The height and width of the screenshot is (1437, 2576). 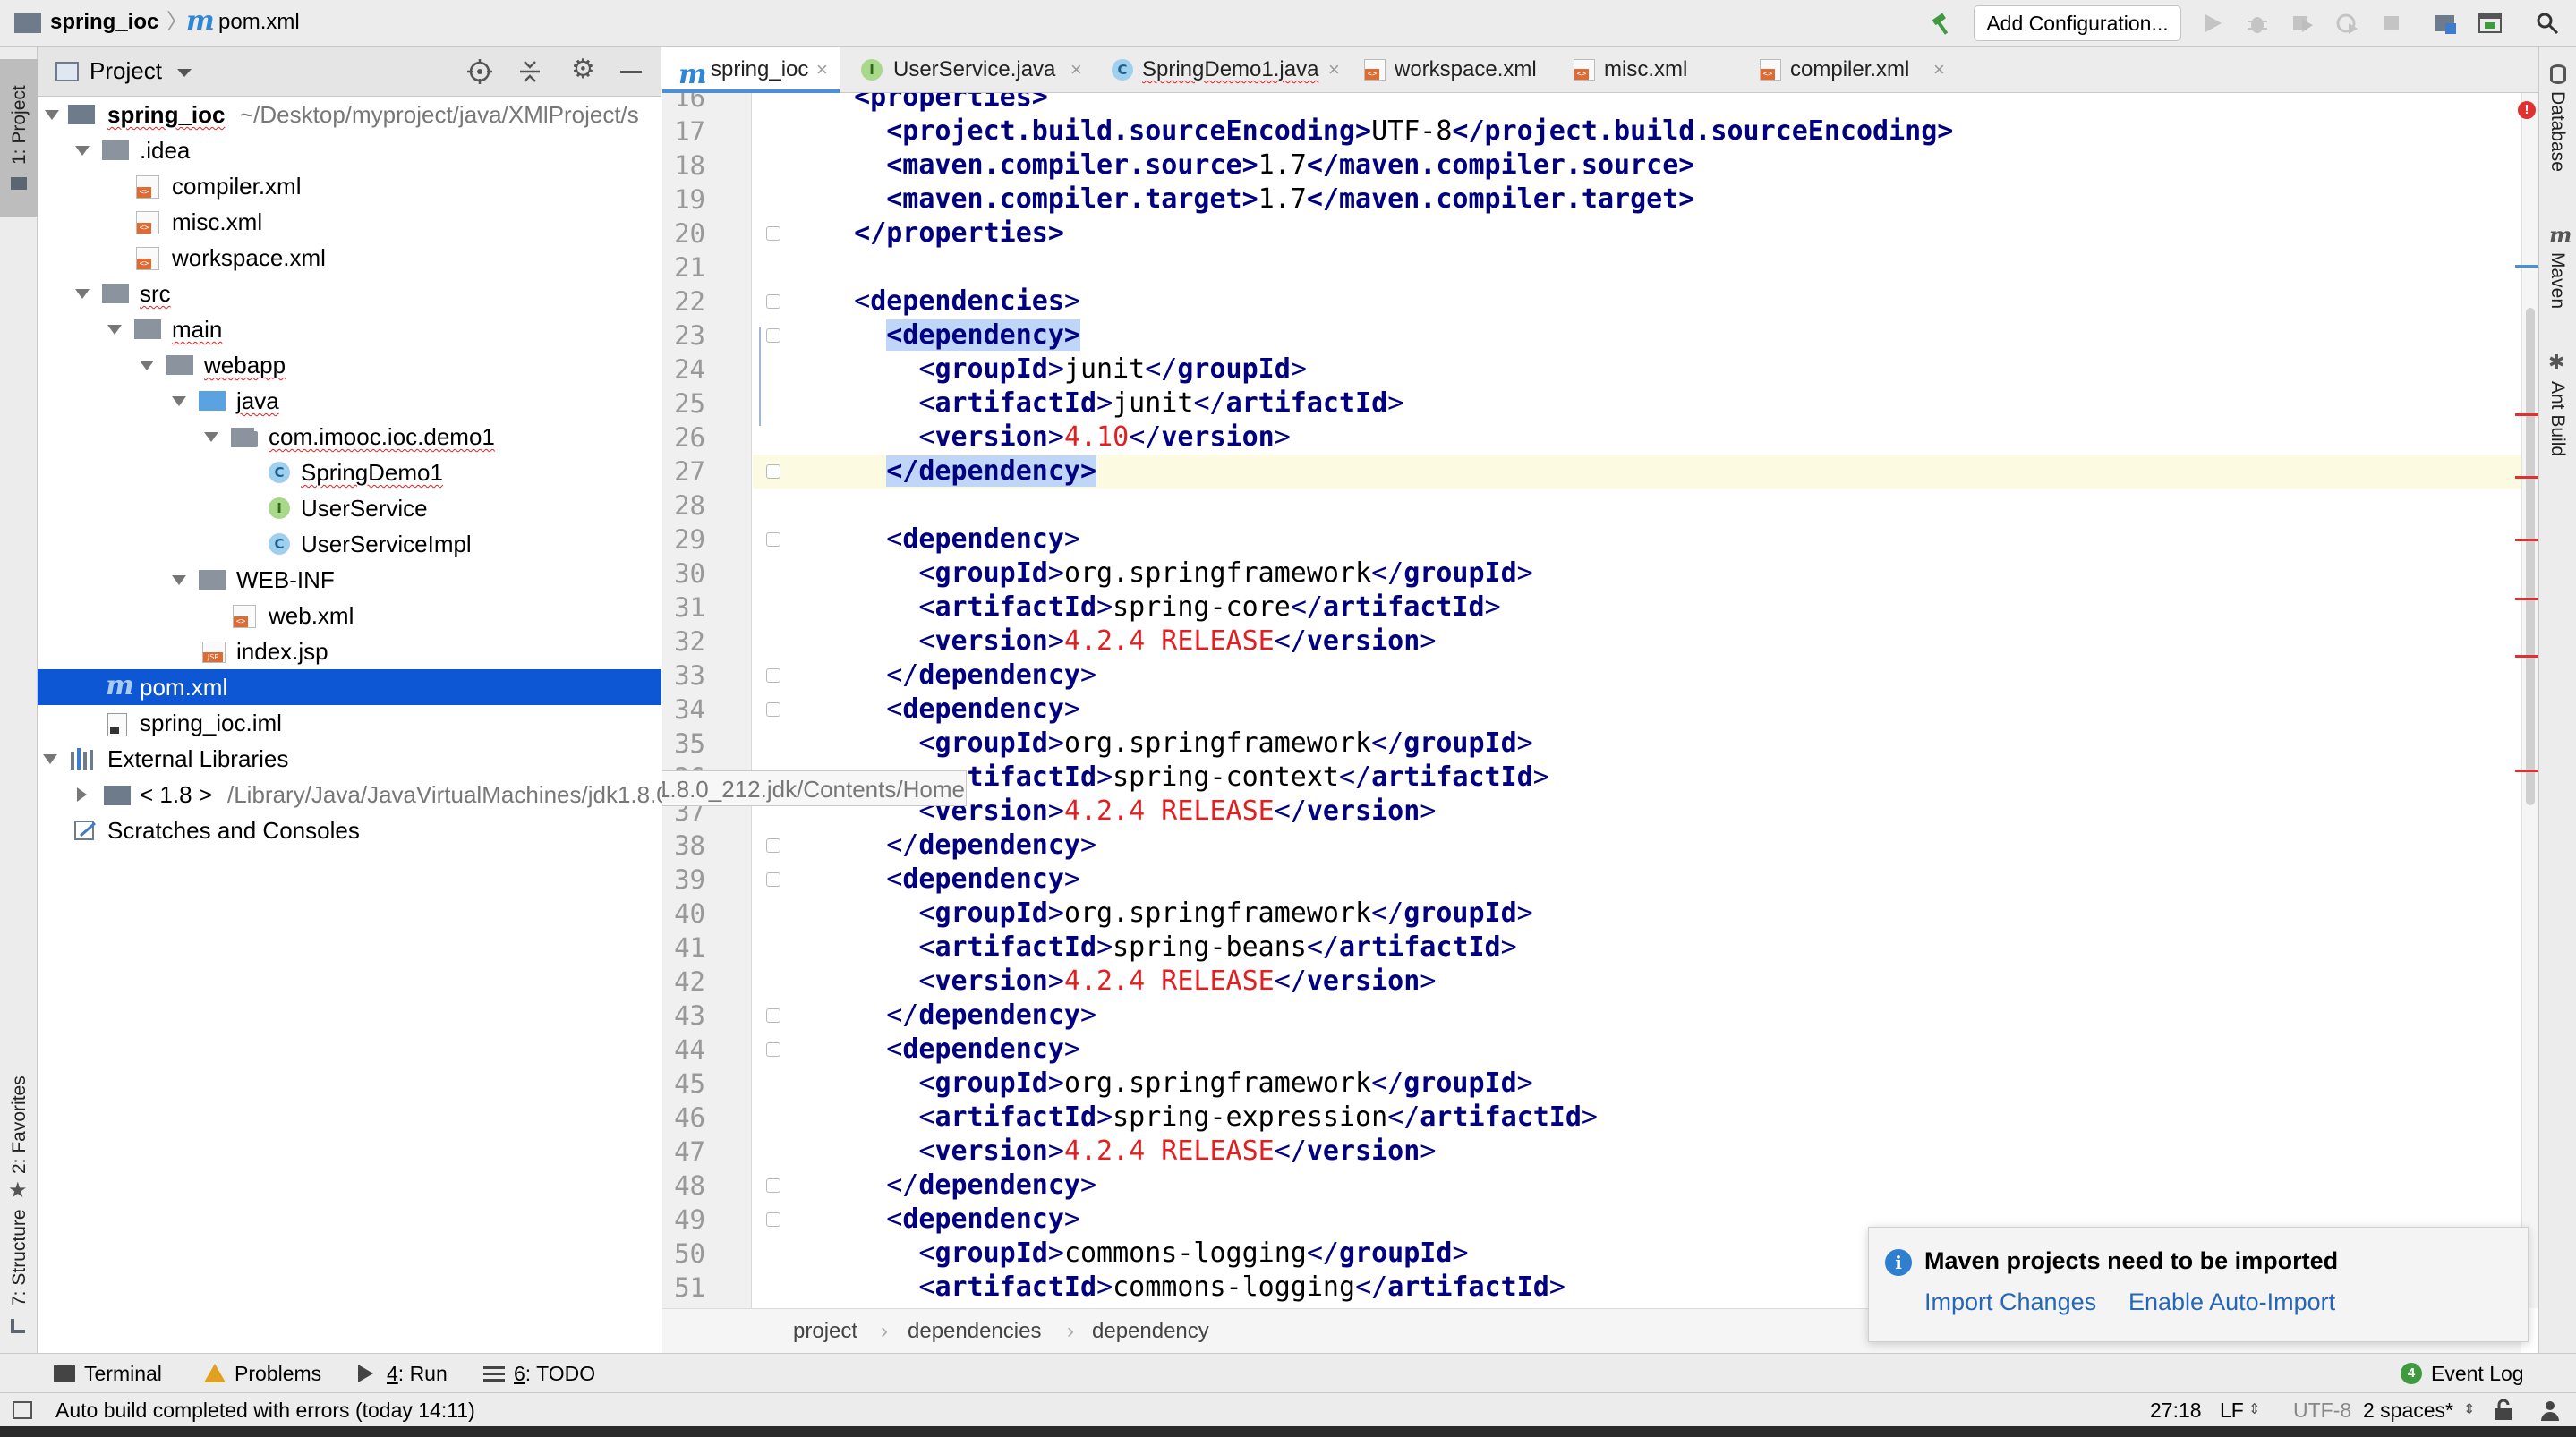 I want to click on enable-auto-import-link: Enable Auto-Import, so click(x=2231, y=1302).